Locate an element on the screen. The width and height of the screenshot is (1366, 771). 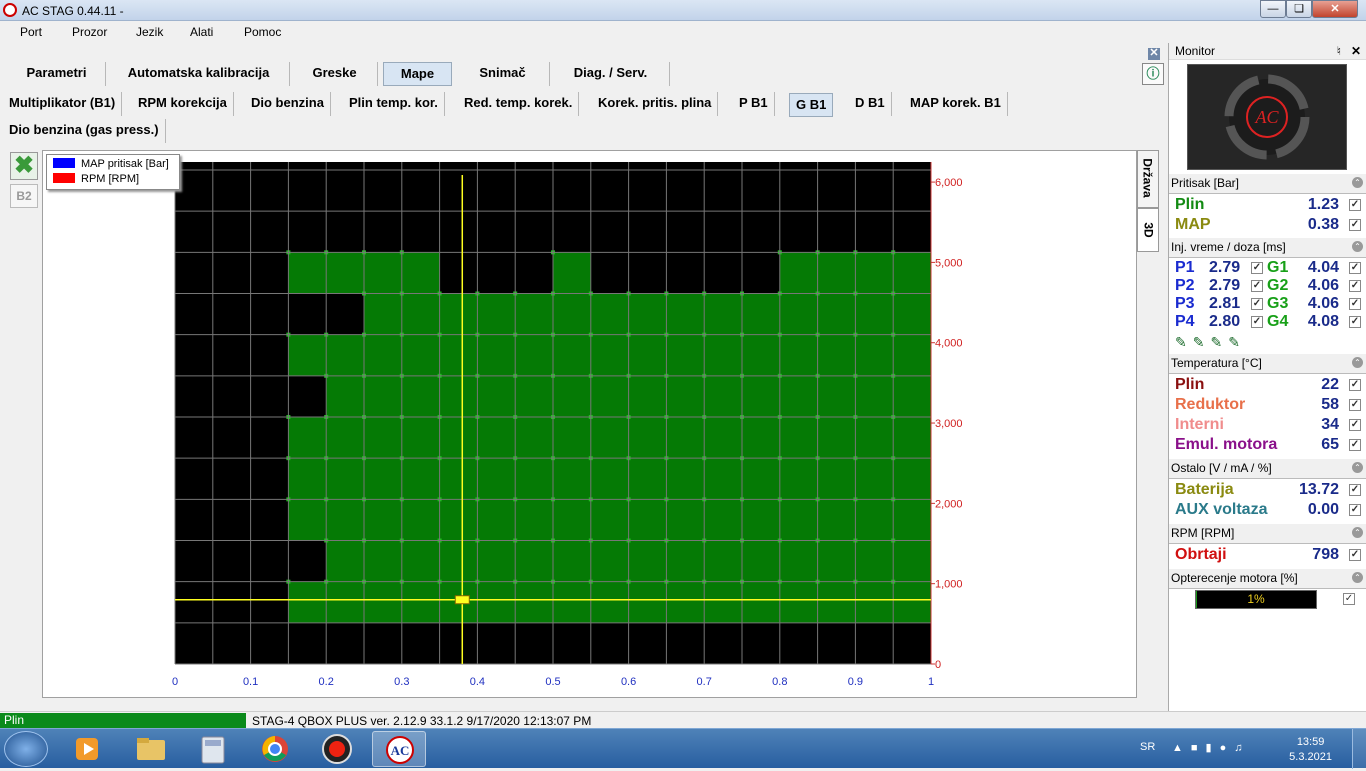
menu-pomoc: Pomoc is located at coordinates (262, 32).